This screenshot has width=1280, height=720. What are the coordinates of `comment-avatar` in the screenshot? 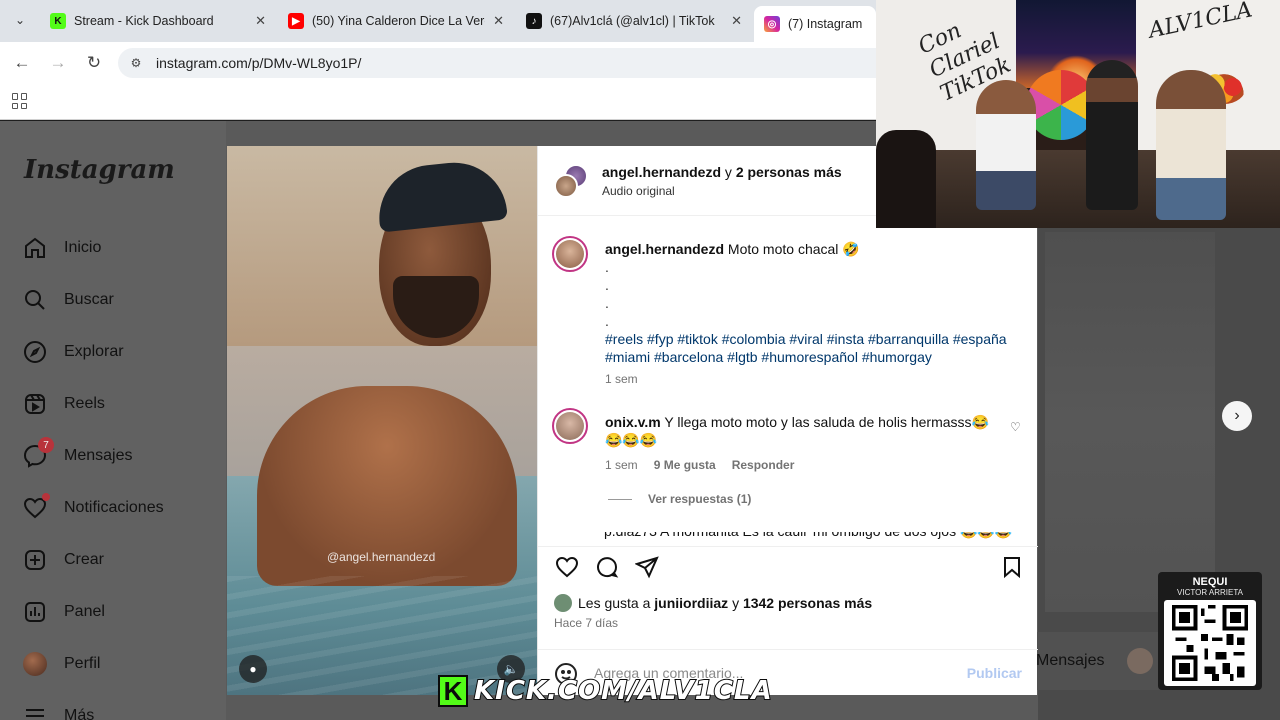 It's located at (570, 426).